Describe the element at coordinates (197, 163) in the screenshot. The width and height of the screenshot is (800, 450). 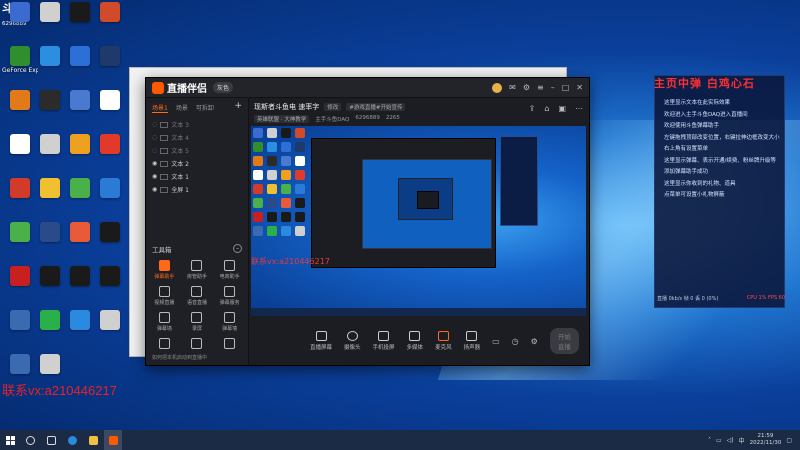
I see `source-item: ◉ 文本 2` at that location.